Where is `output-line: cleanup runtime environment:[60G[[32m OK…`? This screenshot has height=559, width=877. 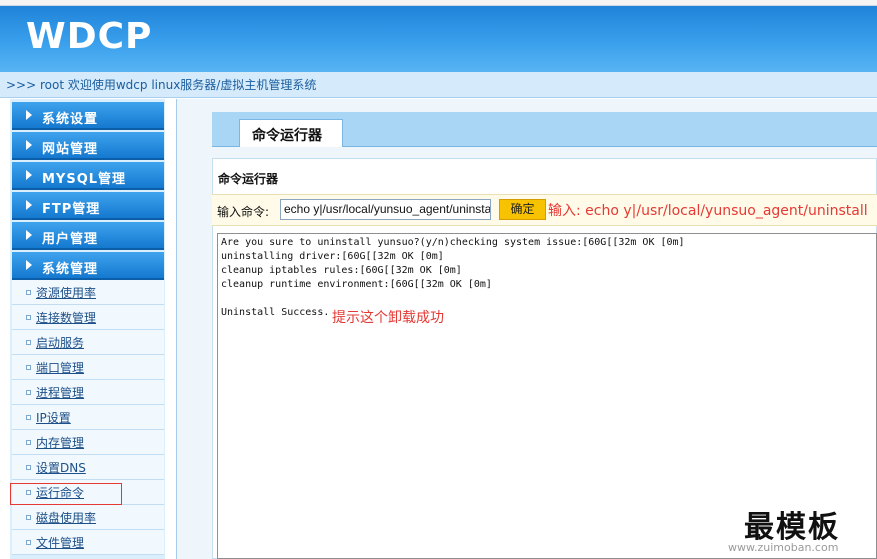 output-line: cleanup runtime environment:[60G[[32m OK… is located at coordinates (356, 284).